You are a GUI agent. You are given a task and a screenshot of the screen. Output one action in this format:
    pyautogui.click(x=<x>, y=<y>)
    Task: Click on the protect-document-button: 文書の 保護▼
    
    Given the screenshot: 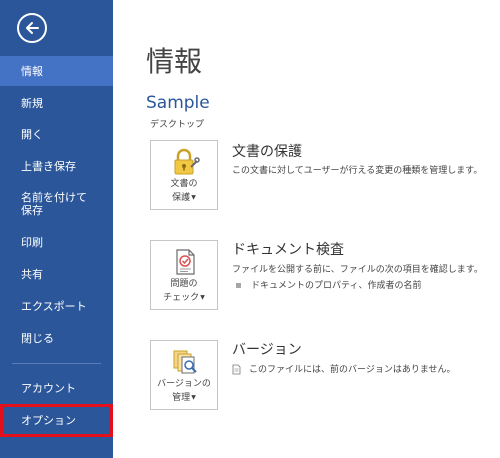 What is the action you would take?
    pyautogui.click(x=184, y=175)
    